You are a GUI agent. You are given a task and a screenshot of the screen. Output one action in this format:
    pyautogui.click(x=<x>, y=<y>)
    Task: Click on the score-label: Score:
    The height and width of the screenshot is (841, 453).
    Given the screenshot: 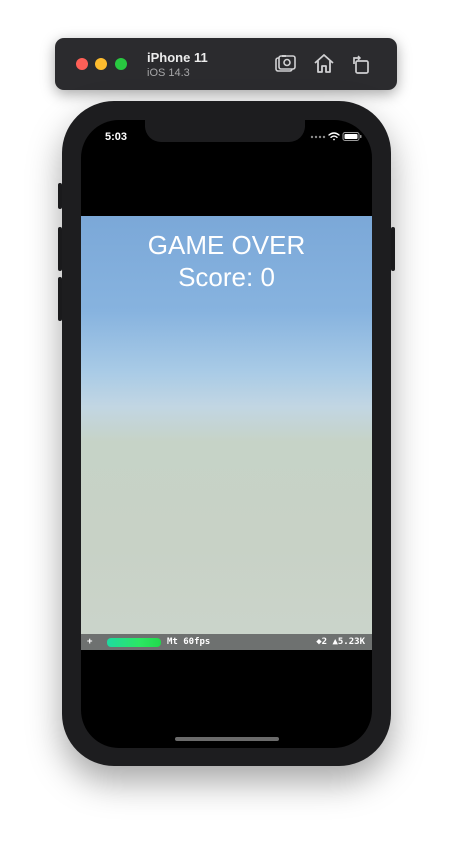 What is the action you would take?
    pyautogui.click(x=216, y=277)
    